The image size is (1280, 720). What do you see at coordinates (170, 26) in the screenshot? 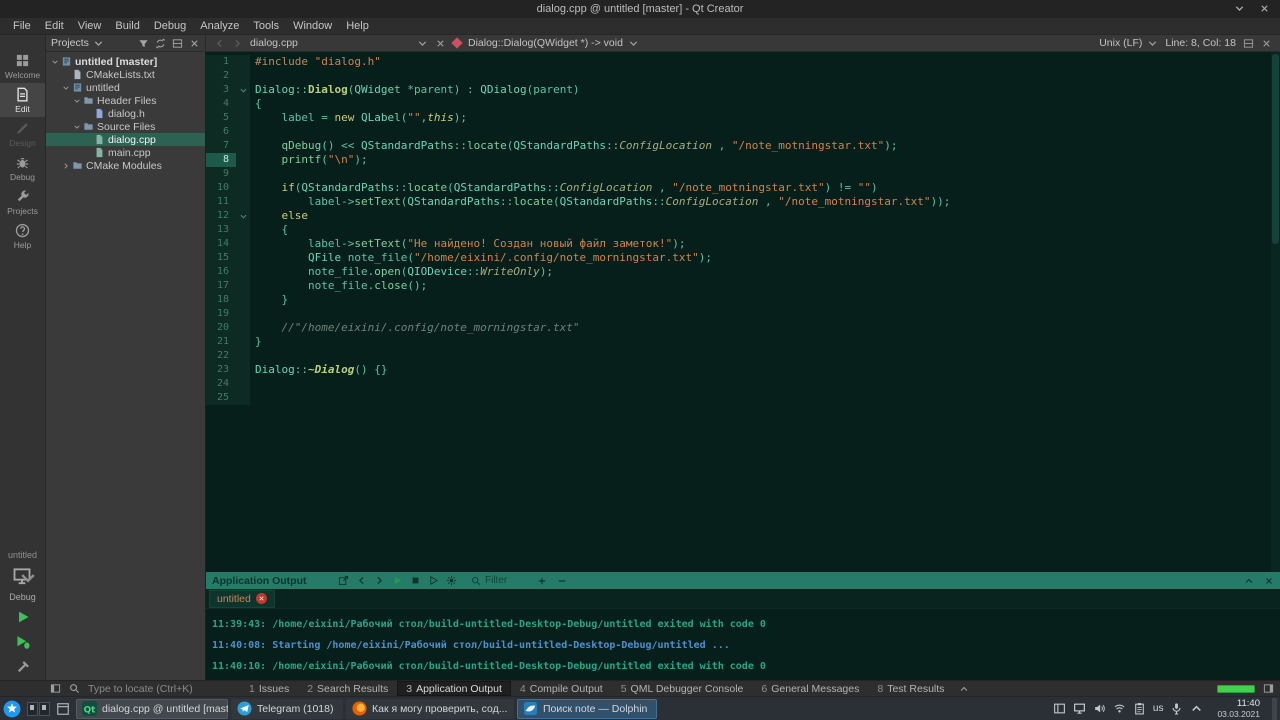
I see `menu-item-debug: Debug` at bounding box center [170, 26].